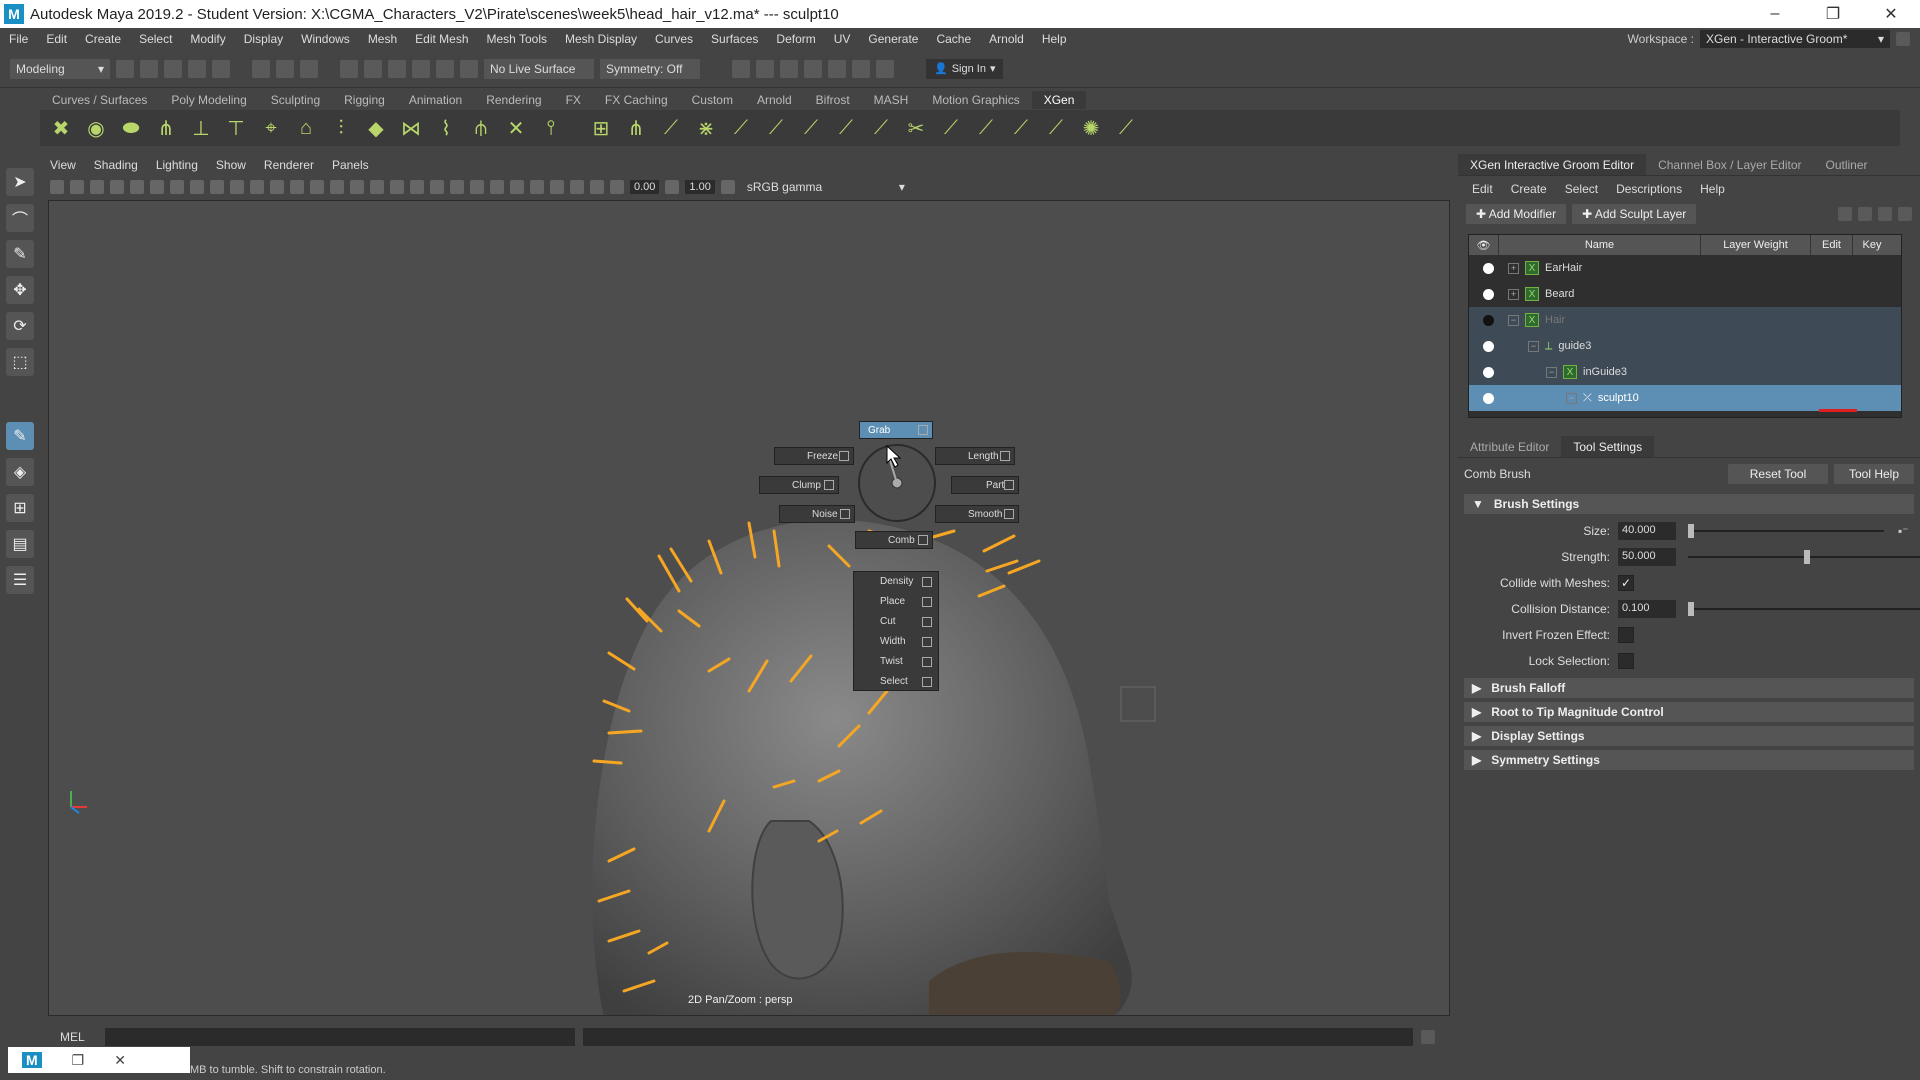 Image resolution: width=1920 pixels, height=1080 pixels. Describe the element at coordinates (1807, 557) in the screenshot. I see `strength-slider-knob` at that location.